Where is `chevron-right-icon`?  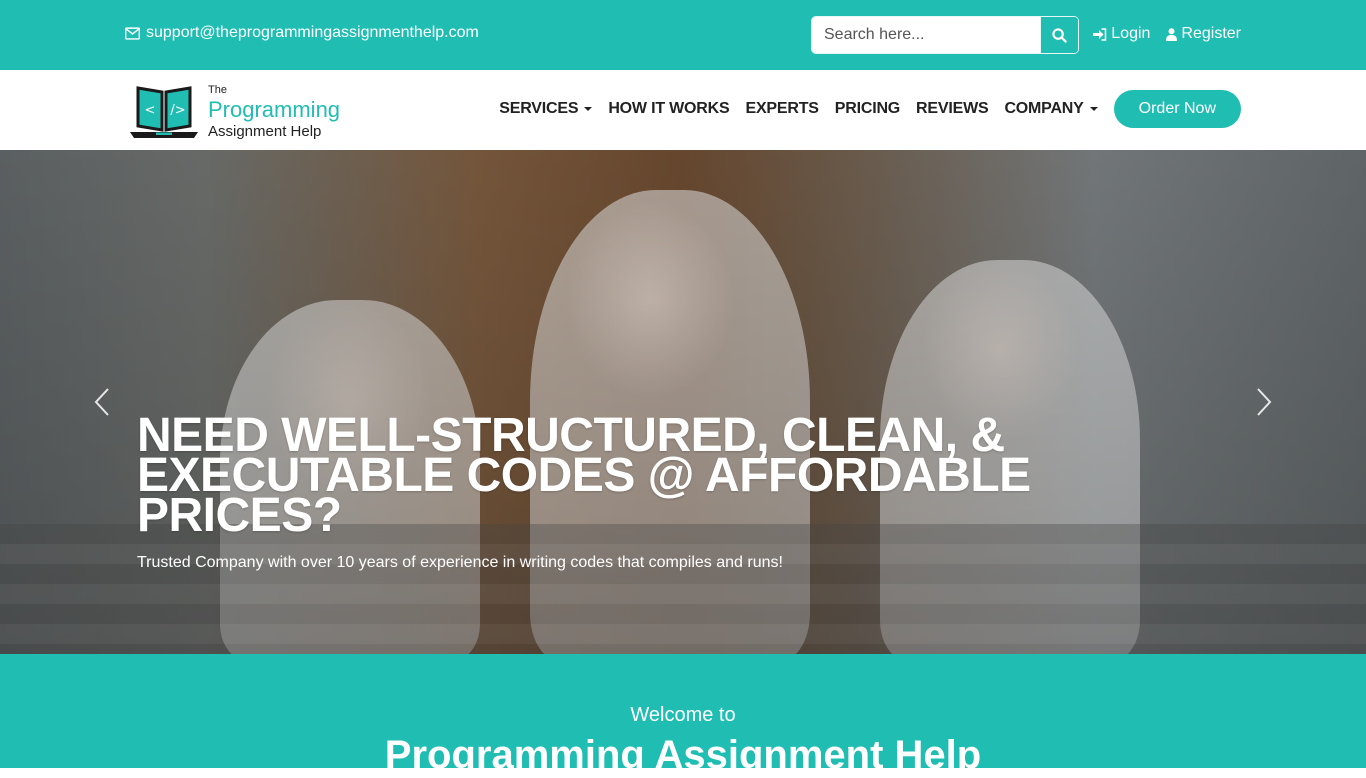 chevron-right-icon is located at coordinates (1264, 402).